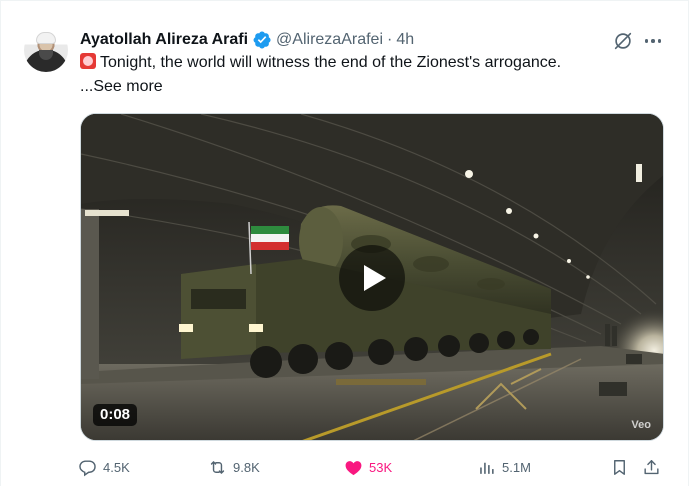  Describe the element at coordinates (405, 40) in the screenshot. I see `timestamp: 4h` at that location.